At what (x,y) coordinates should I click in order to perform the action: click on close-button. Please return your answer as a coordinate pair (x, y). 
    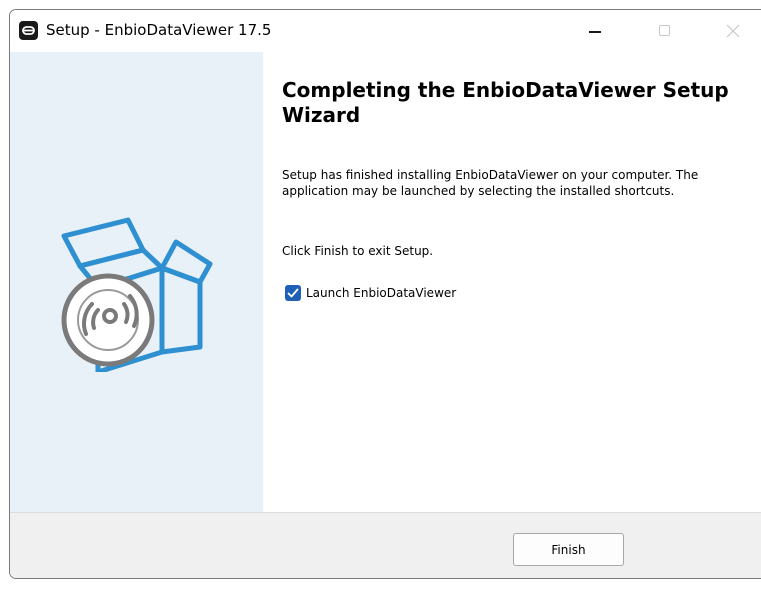
    Looking at the image, I should click on (733, 31).